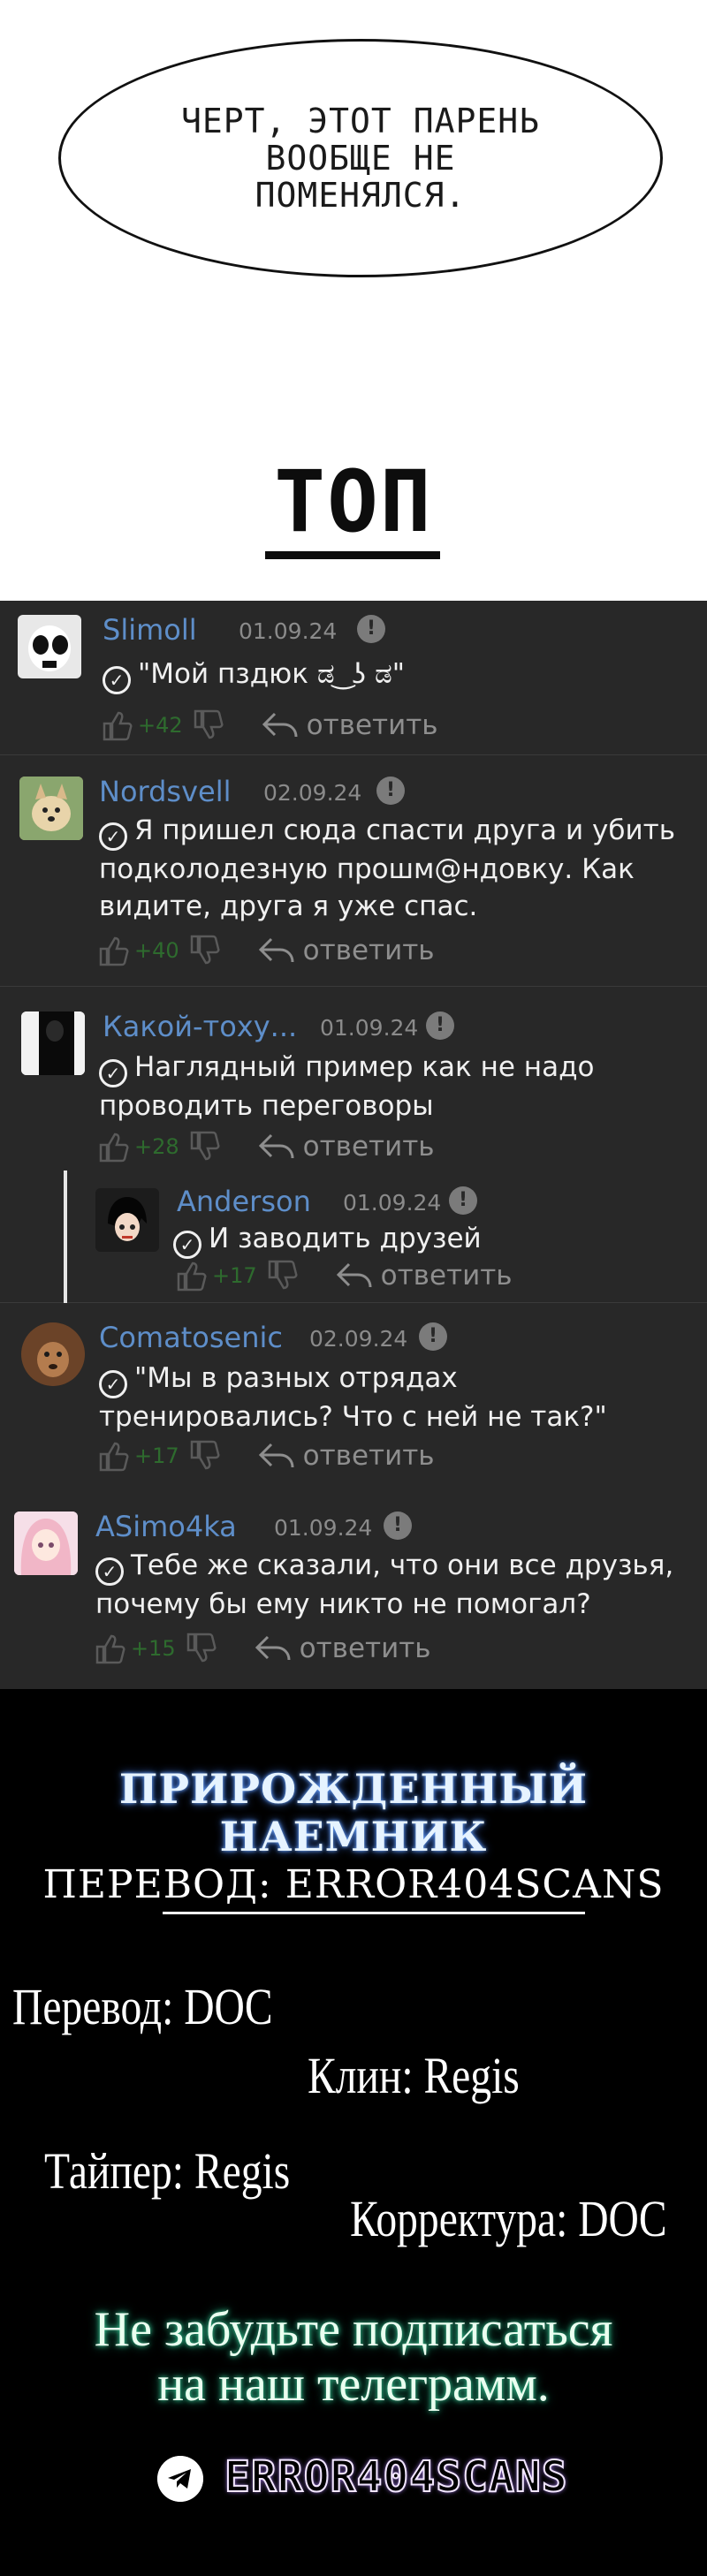 The height and width of the screenshot is (2576, 707). I want to click on anime-girl-avatar, so click(46, 1544).